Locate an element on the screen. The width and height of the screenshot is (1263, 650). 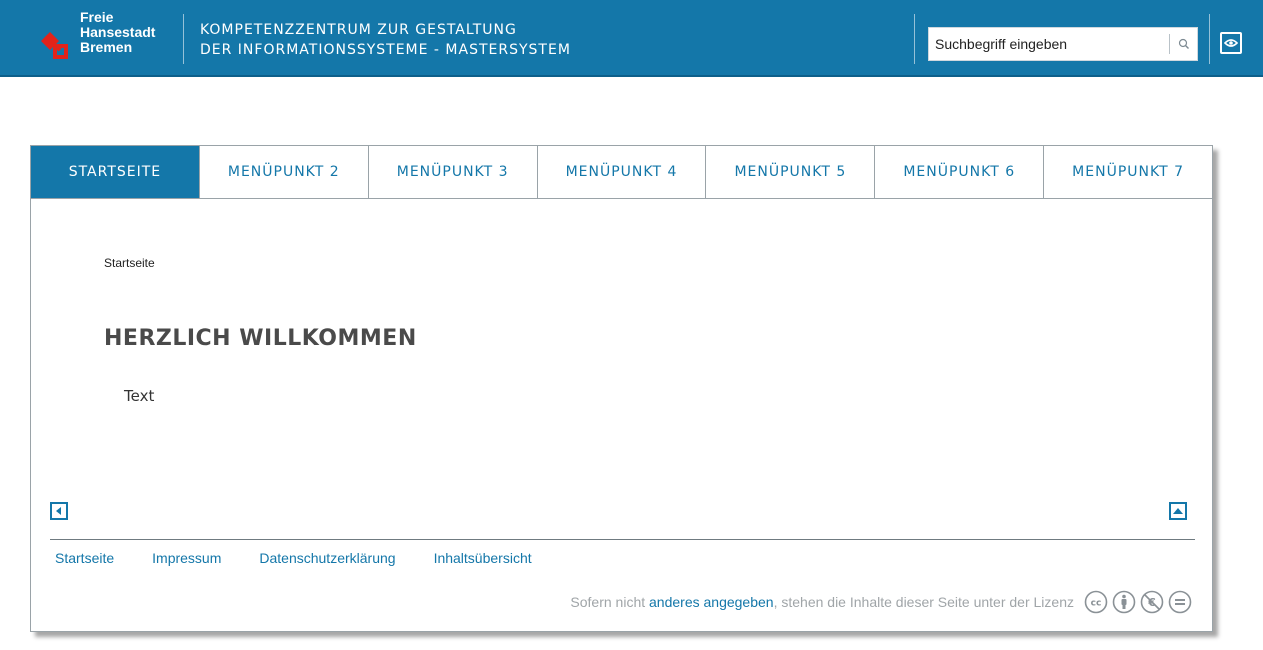
footer-link-startseite: Startseite is located at coordinates (84, 558).